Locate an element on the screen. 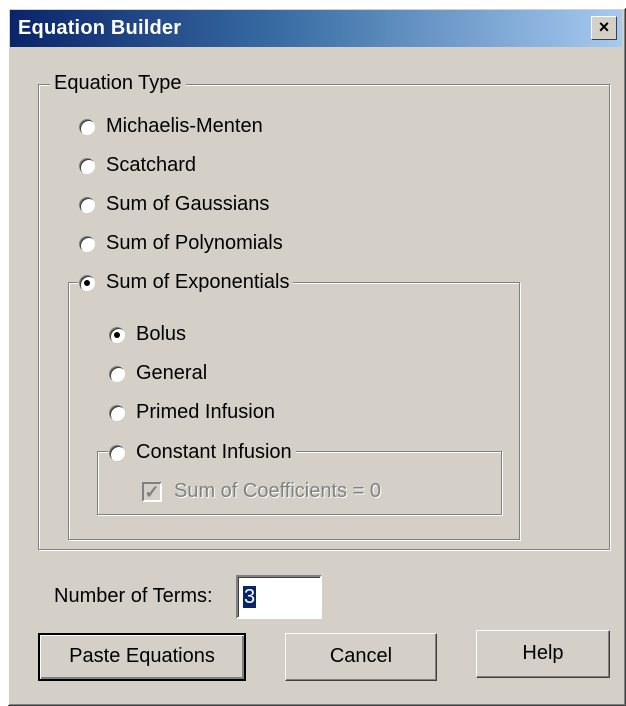 This screenshot has width=626, height=706. radio-sum-of-polynomials: Sum of Polynomials is located at coordinates (182, 243).